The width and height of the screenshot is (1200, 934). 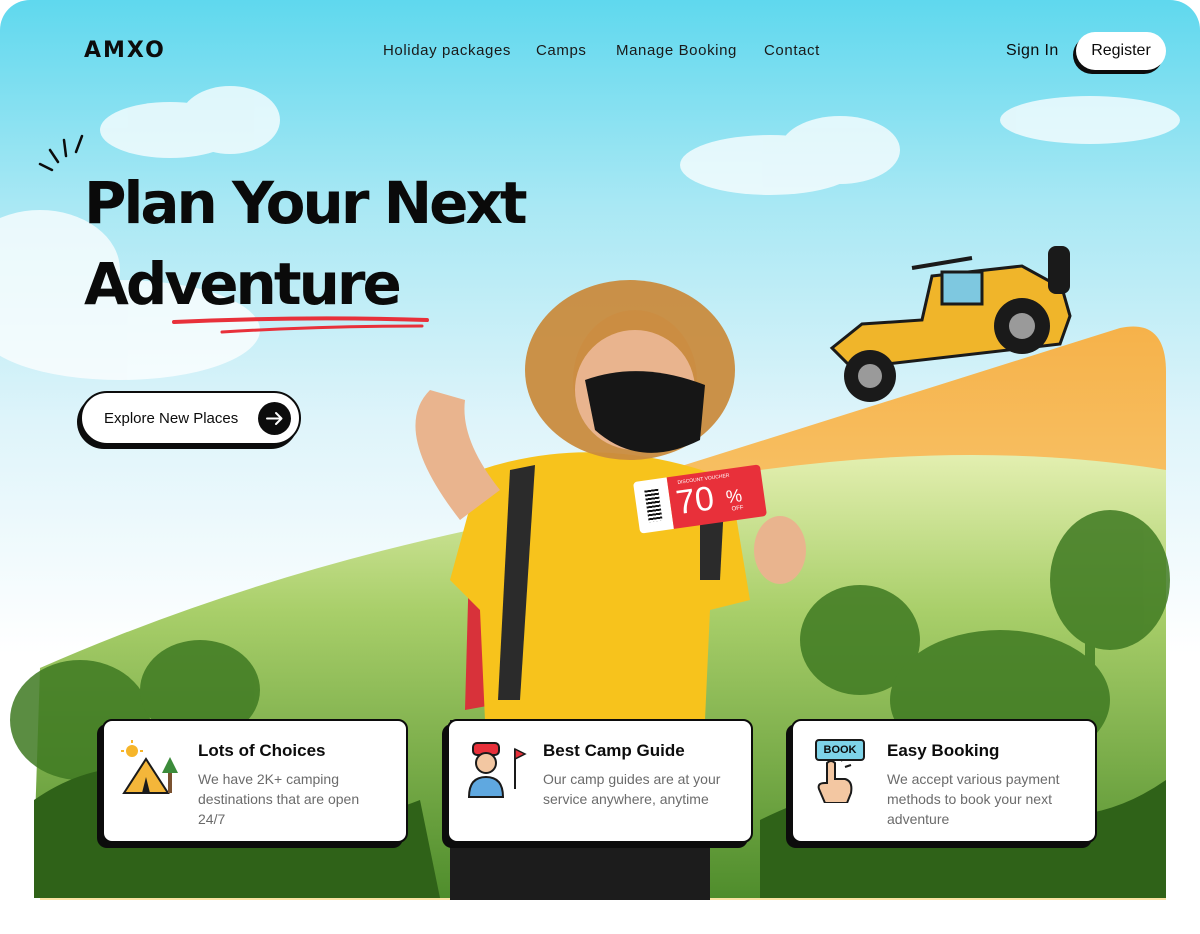 What do you see at coordinates (840, 750) in the screenshot?
I see `book-icon-label: BOOK` at bounding box center [840, 750].